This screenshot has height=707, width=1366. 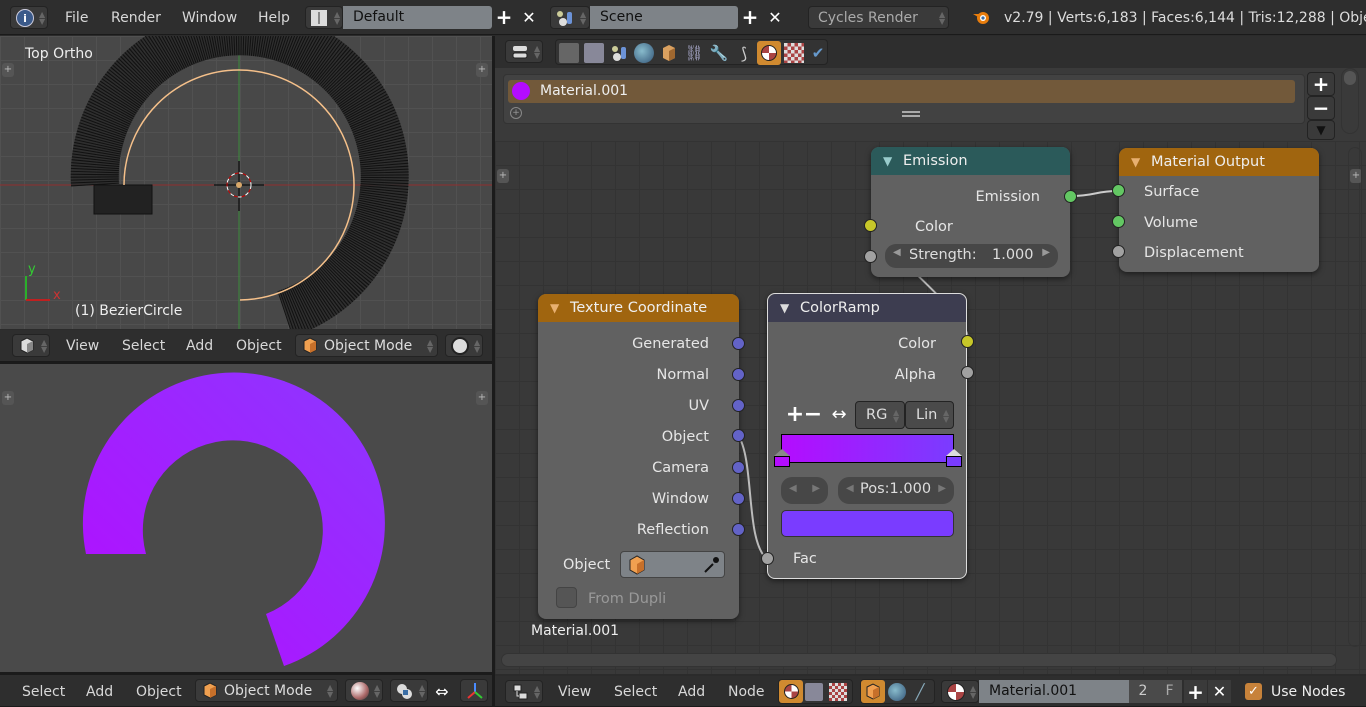 What do you see at coordinates (867, 523) in the screenshot?
I see `active-stop-color-swatch` at bounding box center [867, 523].